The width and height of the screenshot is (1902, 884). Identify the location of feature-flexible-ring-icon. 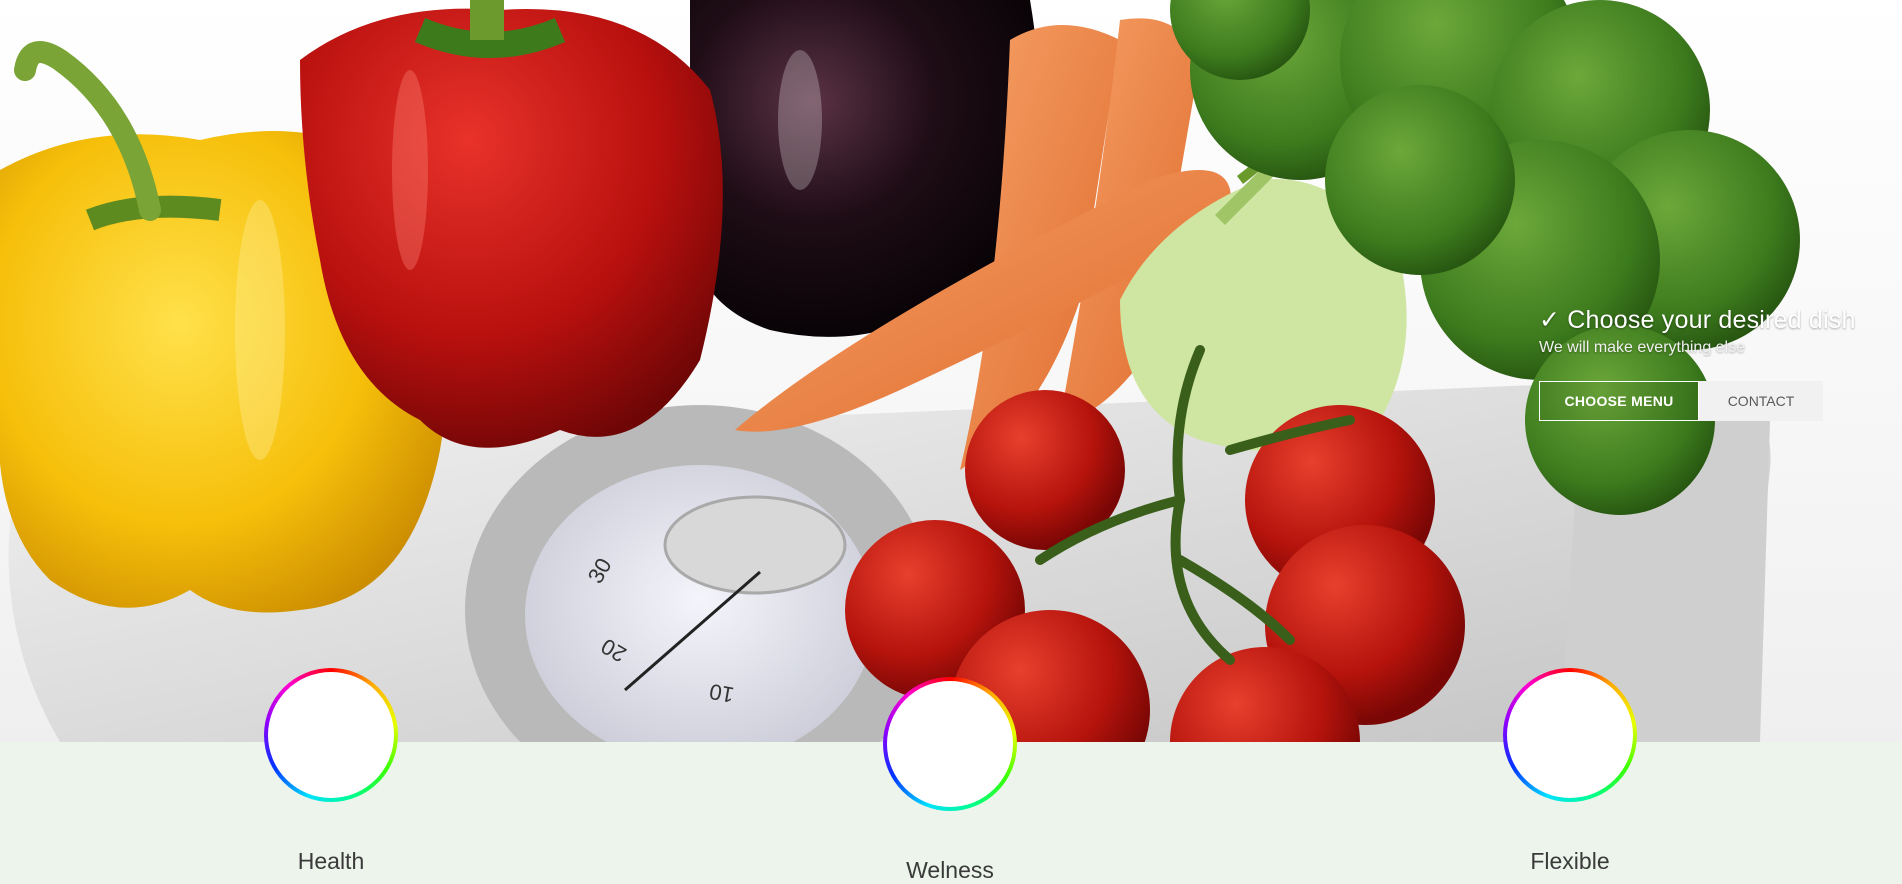
(1570, 735).